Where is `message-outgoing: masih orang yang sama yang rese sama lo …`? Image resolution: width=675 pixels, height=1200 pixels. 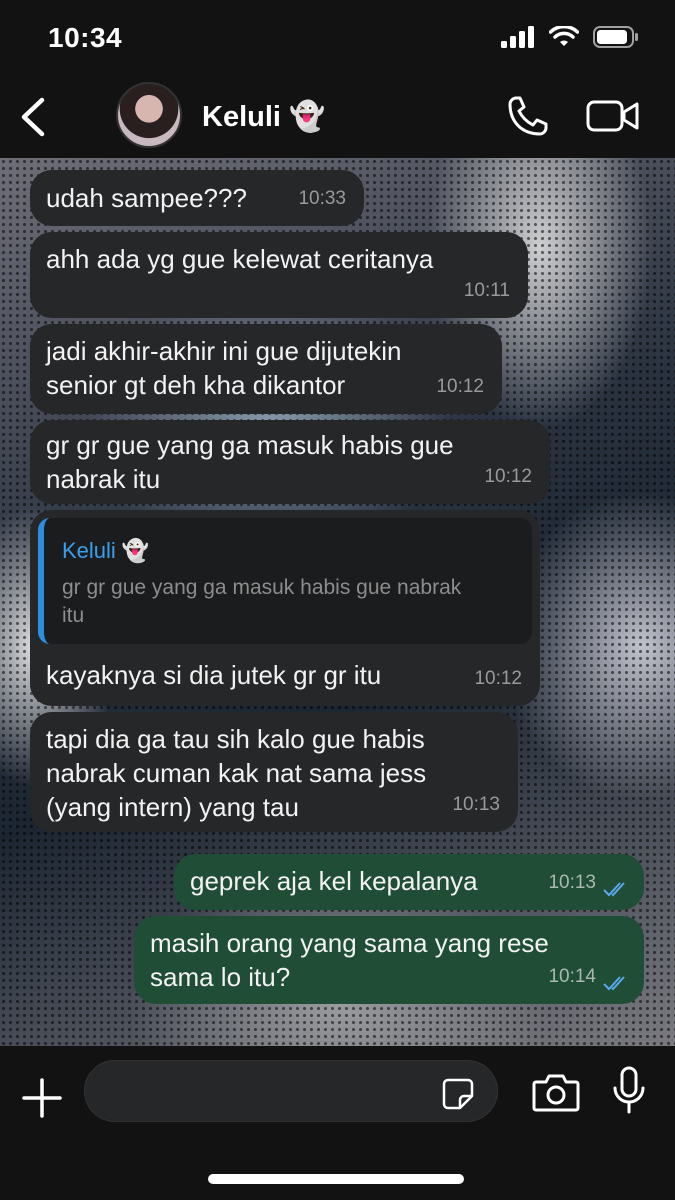
message-outgoing: masih orang yang sama yang rese sama lo … is located at coordinates (389, 960).